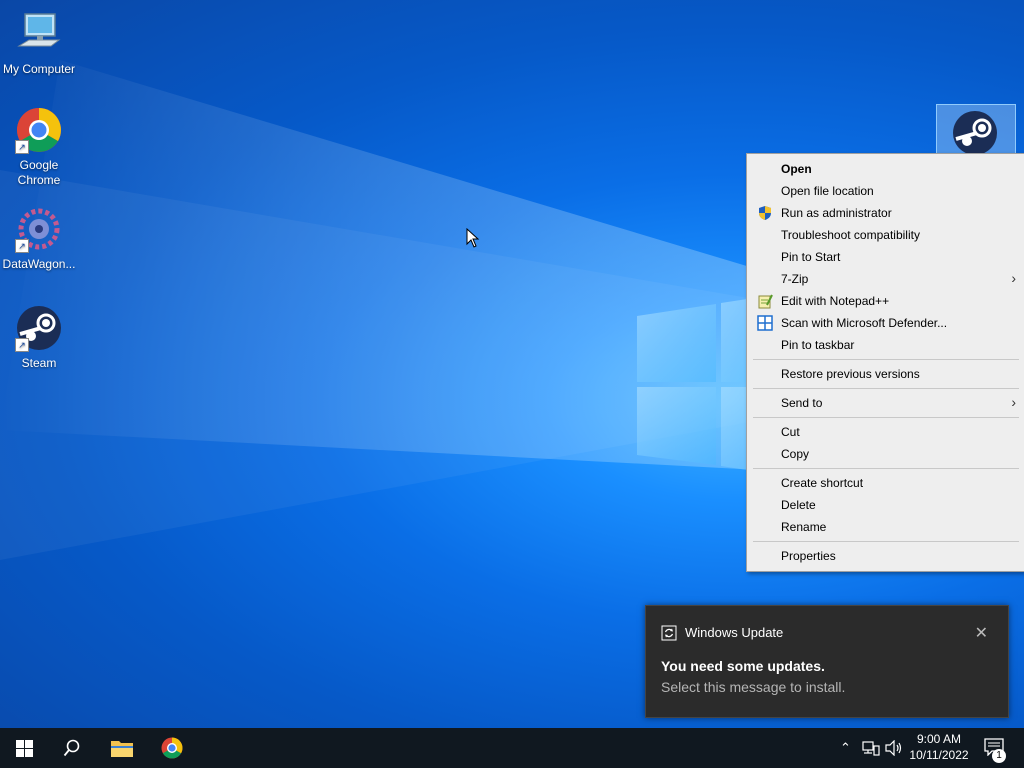  I want to click on update-icon, so click(669, 635).